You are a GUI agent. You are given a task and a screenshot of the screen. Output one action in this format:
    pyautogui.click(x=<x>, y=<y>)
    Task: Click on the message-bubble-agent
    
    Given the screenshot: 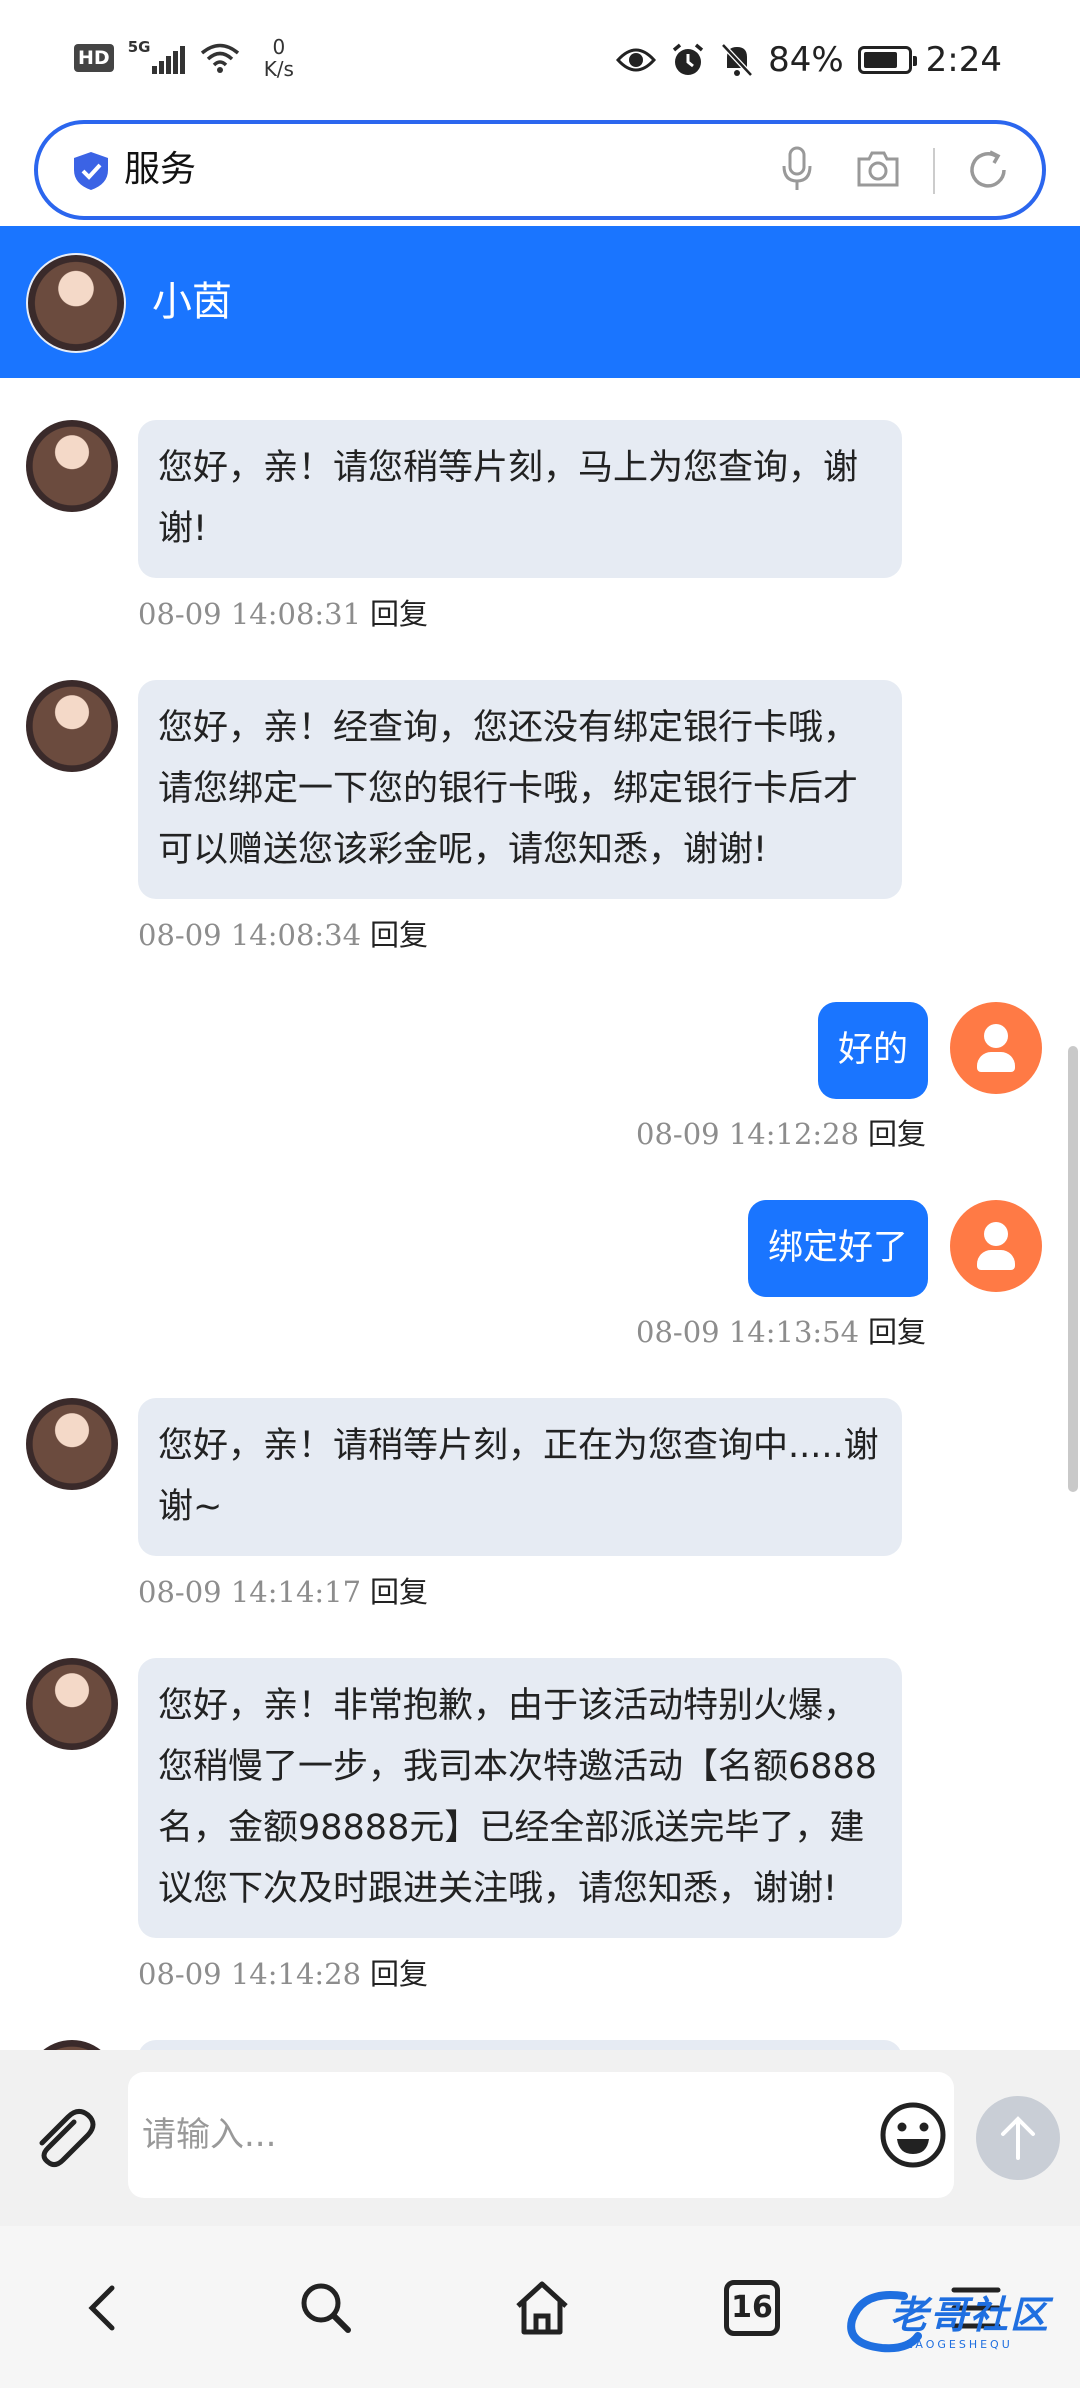 What is the action you would take?
    pyautogui.click(x=520, y=2045)
    